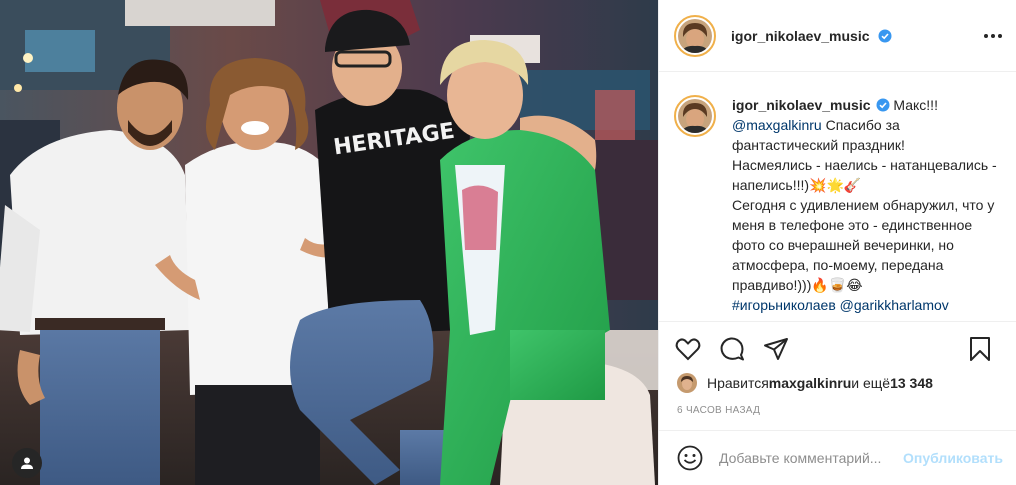  I want to click on emoji-button, so click(690, 458).